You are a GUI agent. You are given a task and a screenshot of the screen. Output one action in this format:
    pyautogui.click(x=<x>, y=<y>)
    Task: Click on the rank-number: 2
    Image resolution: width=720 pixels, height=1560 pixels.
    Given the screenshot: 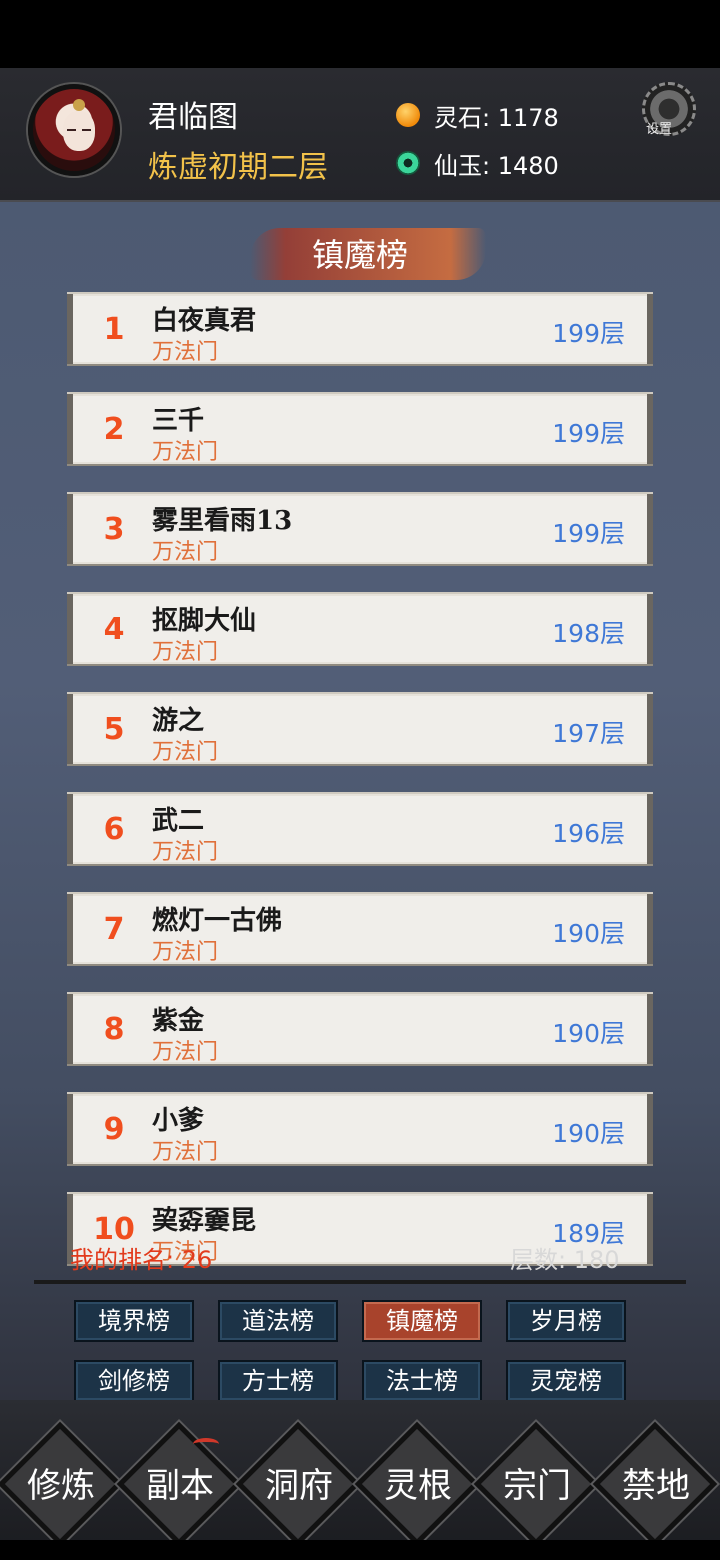 What is the action you would take?
    pyautogui.click(x=114, y=429)
    